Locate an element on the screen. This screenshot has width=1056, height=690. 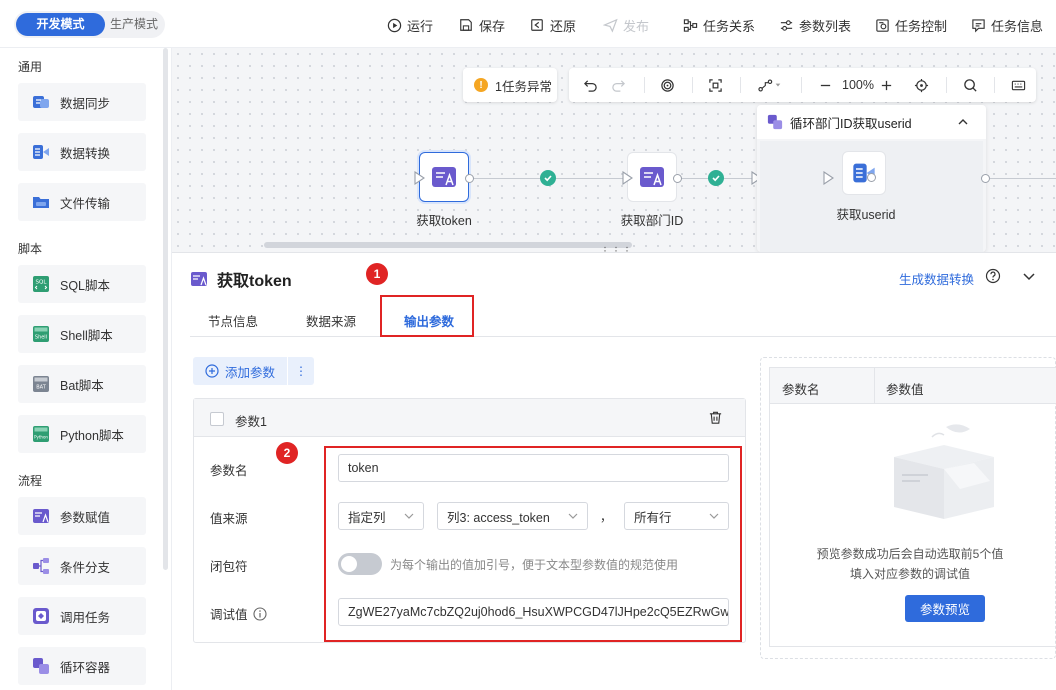
sidebar-item-python: Python Python脚本 is located at coordinates (82, 434).